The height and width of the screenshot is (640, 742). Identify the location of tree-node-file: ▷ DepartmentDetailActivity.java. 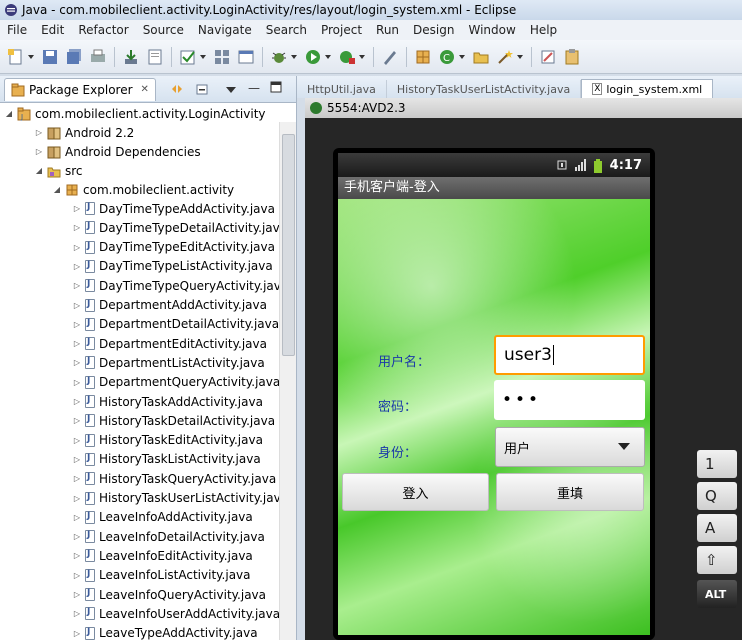
(175, 324).